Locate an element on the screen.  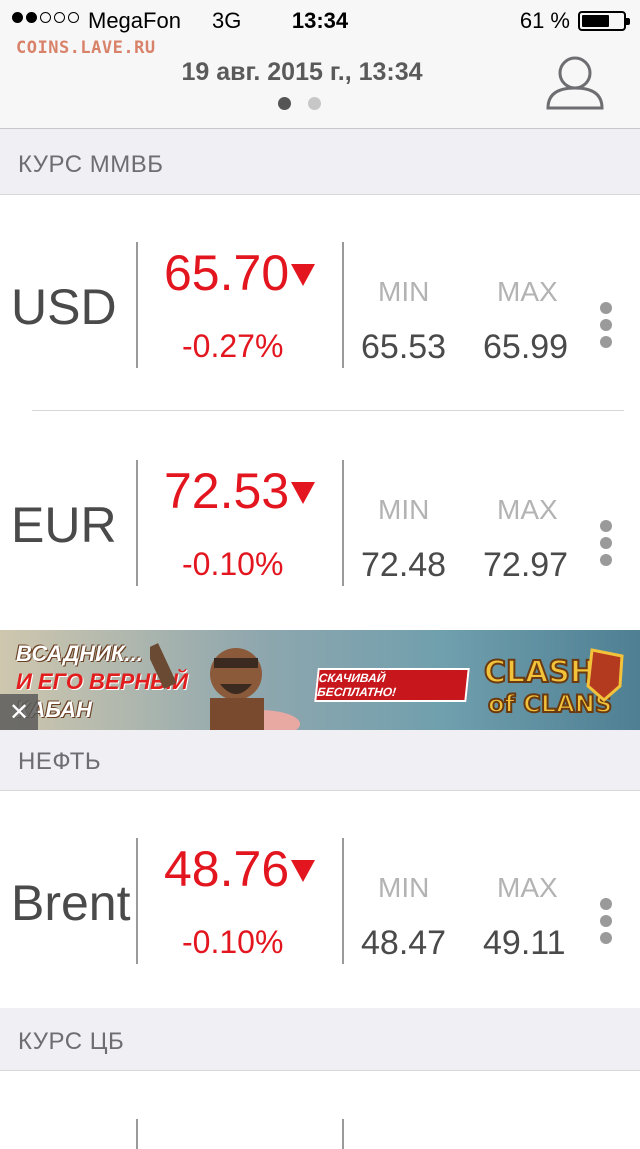
battery-percent: 61 % is located at coordinates (544, 20).